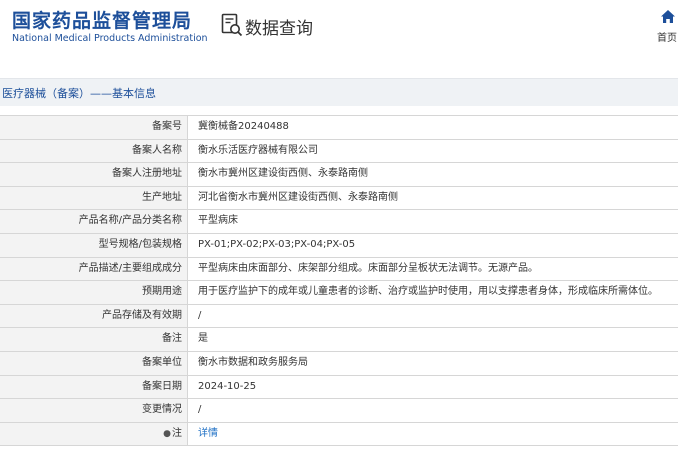 The image size is (678, 463). Describe the element at coordinates (94, 292) in the screenshot. I see `row-label: 预期用途` at that location.